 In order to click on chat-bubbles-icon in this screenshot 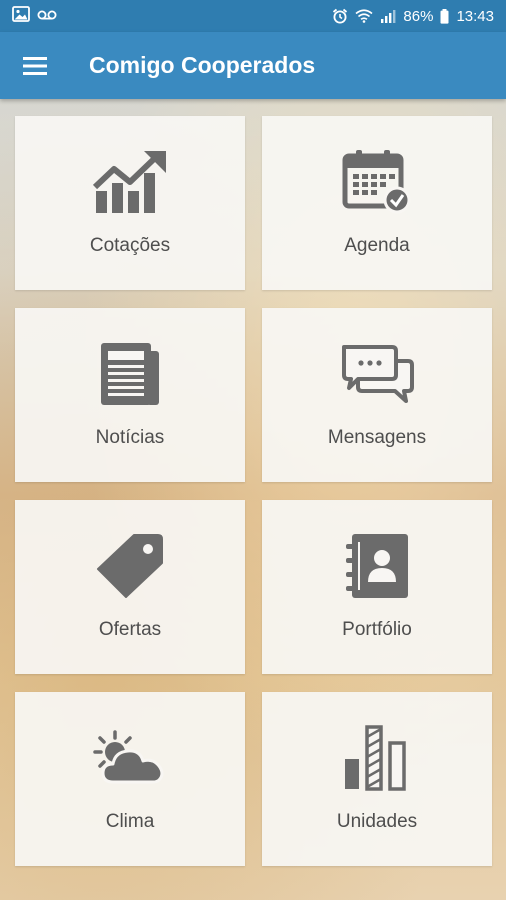, I will do `click(377, 374)`.